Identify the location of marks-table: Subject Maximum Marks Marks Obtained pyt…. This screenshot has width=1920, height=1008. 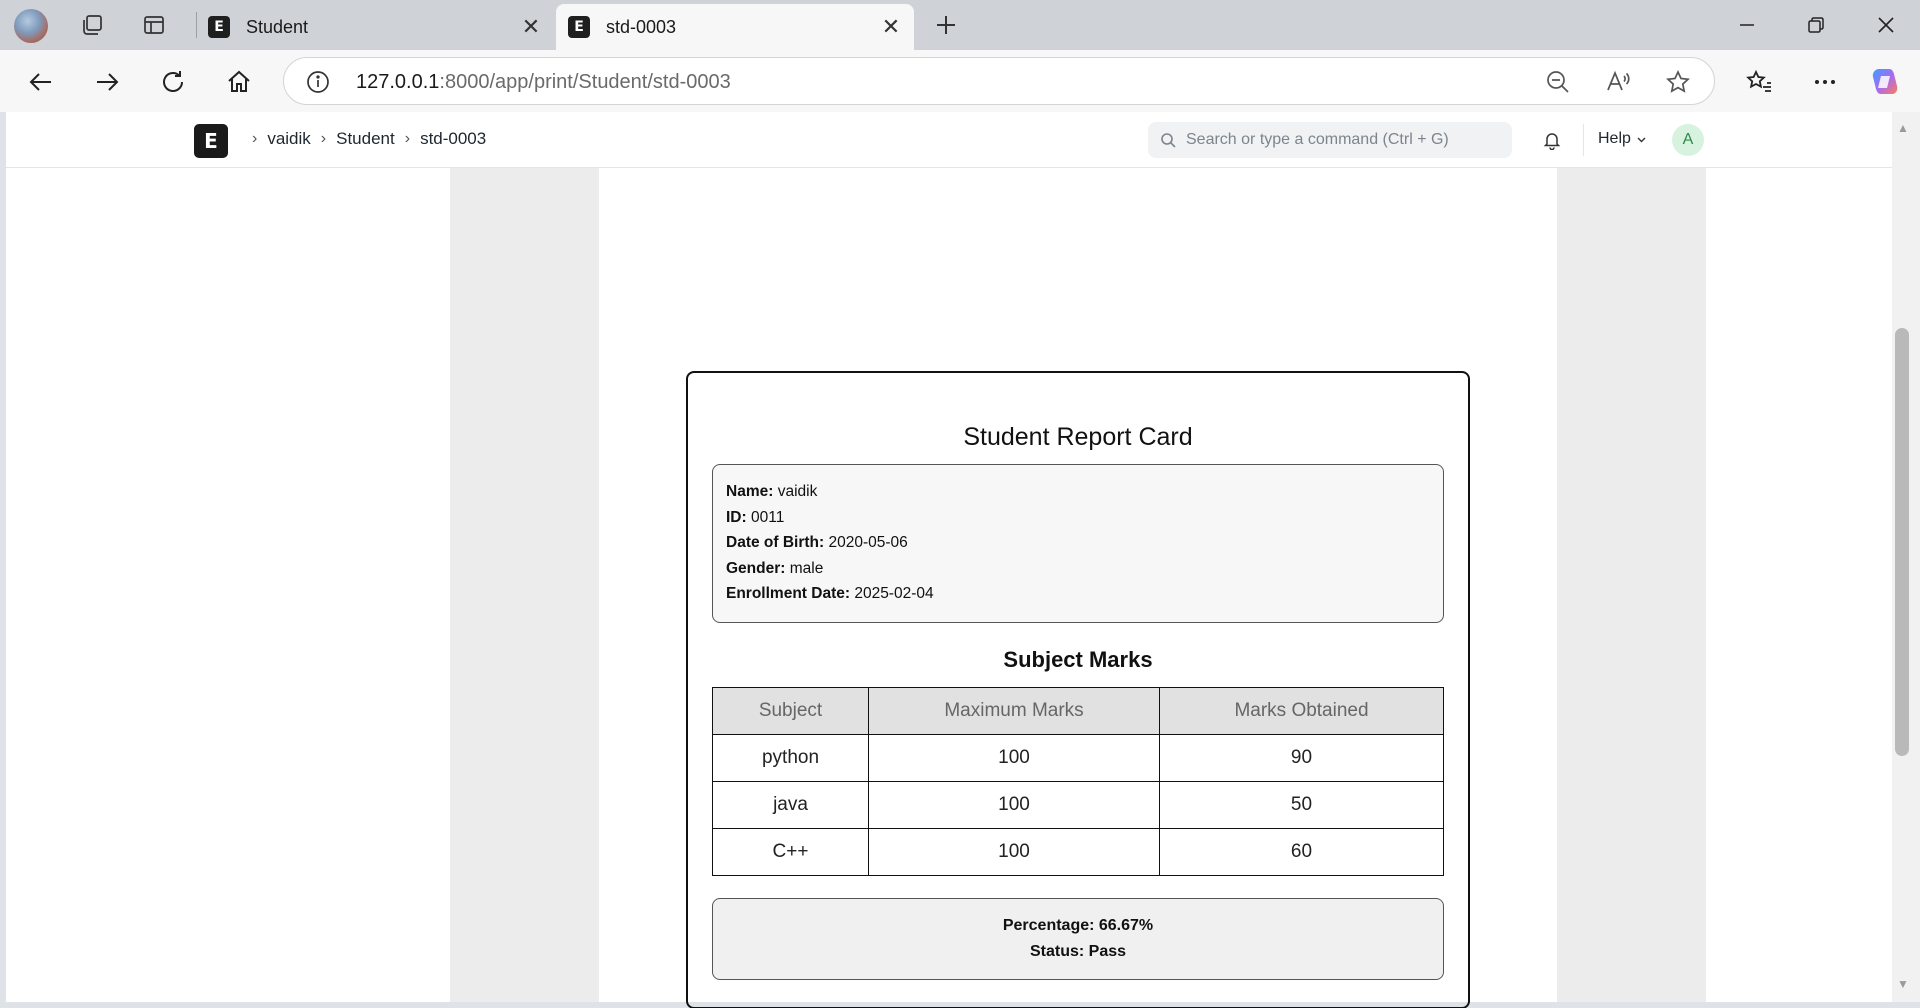
(1078, 781).